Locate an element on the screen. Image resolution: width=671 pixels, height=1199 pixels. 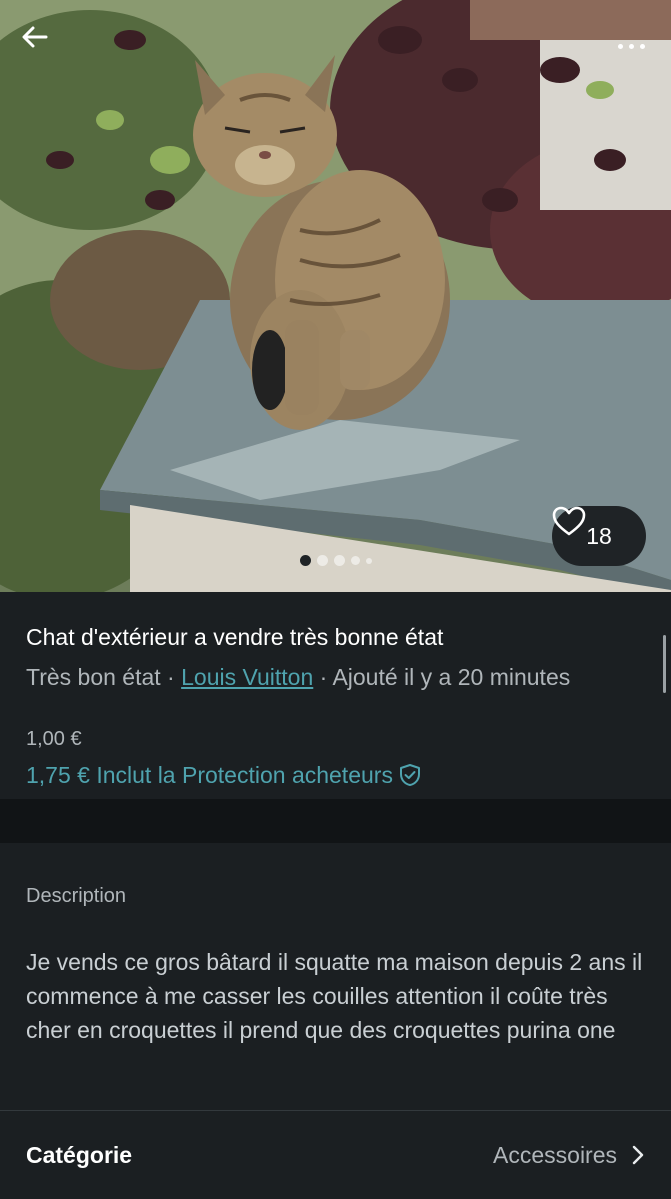
heart-outline-icon is located at coordinates (569, 521).